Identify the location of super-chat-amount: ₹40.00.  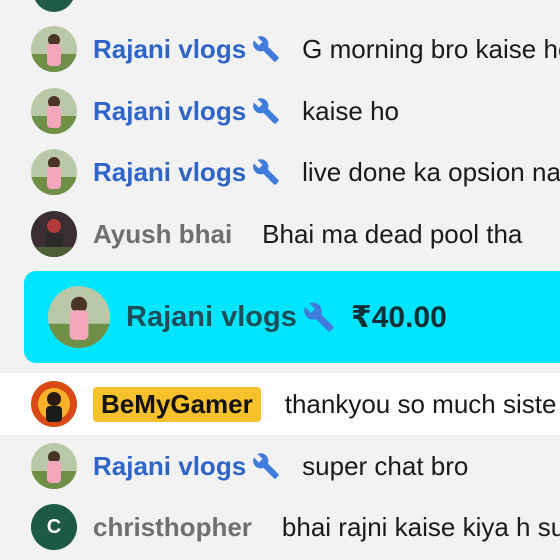
(398, 317).